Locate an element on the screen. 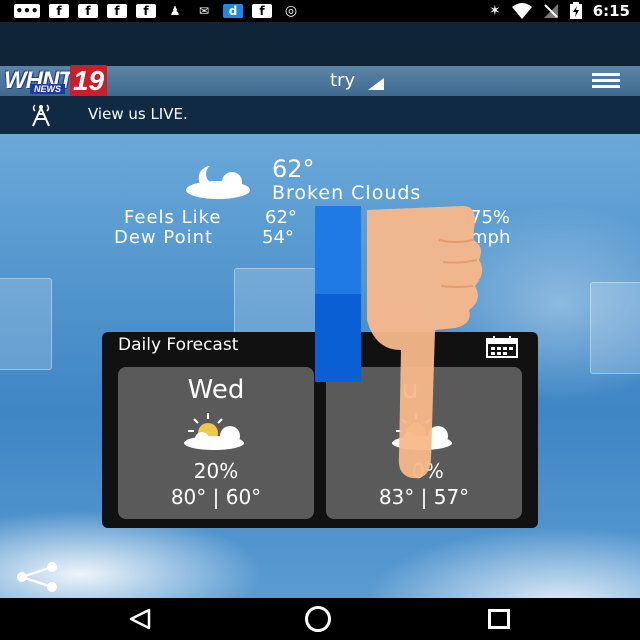  home-icon is located at coordinates (318, 619).